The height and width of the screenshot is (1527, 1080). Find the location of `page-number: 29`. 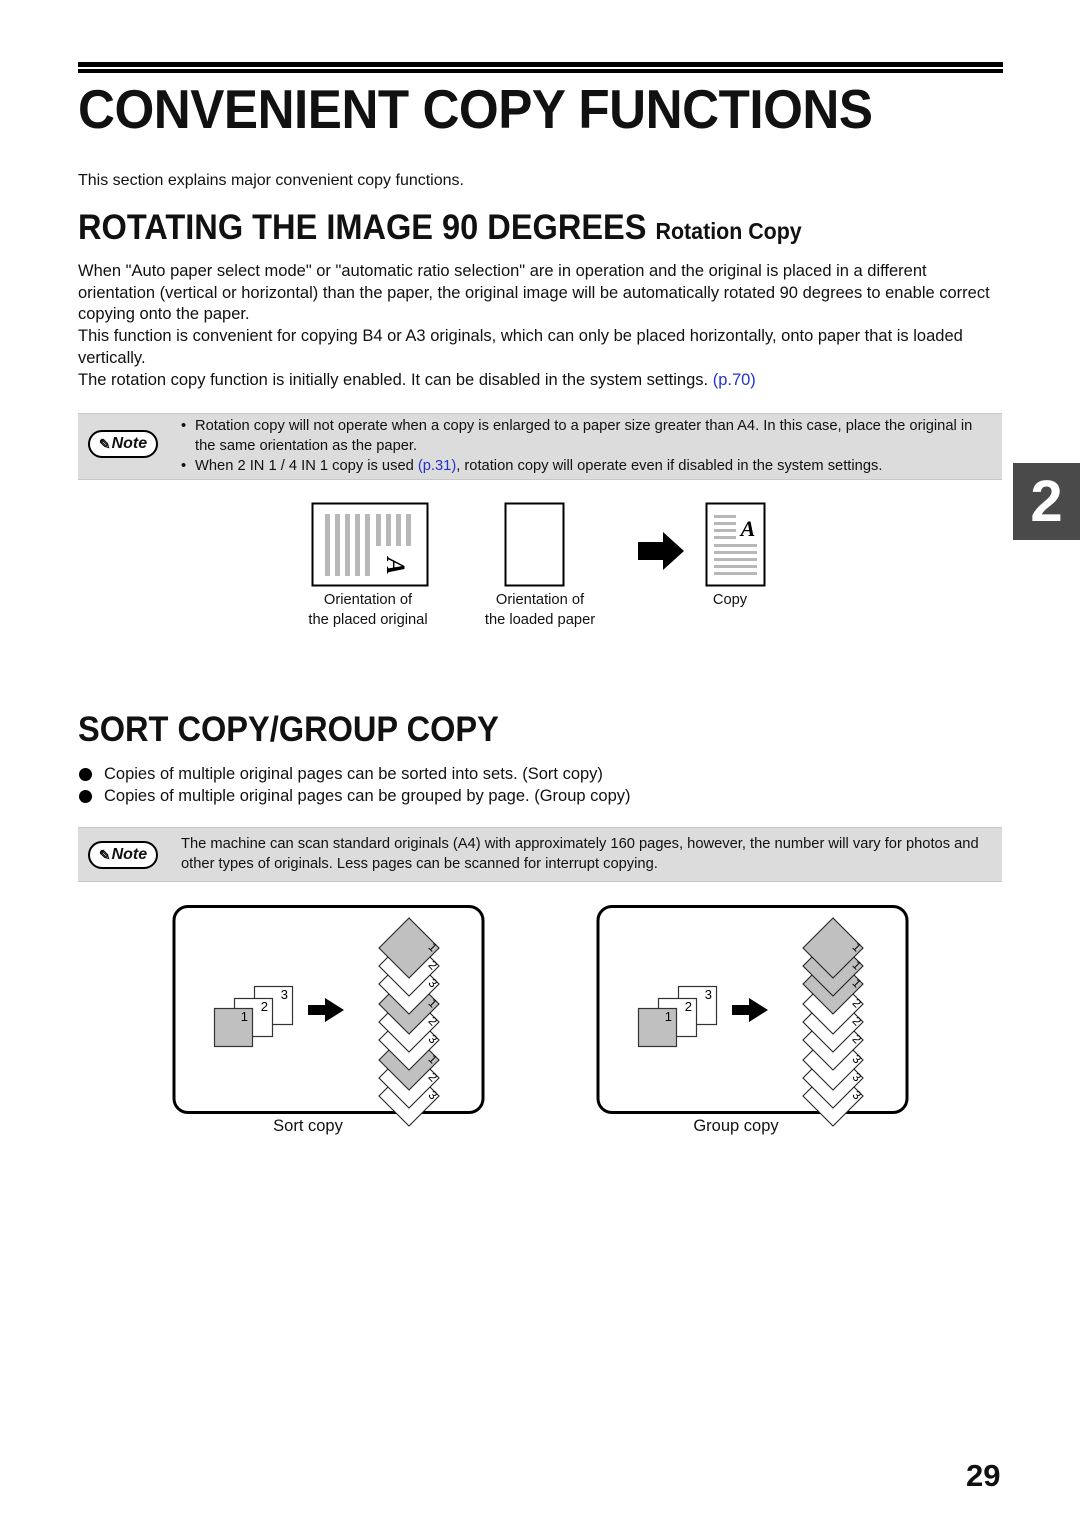

page-number: 29 is located at coordinates (983, 1475).